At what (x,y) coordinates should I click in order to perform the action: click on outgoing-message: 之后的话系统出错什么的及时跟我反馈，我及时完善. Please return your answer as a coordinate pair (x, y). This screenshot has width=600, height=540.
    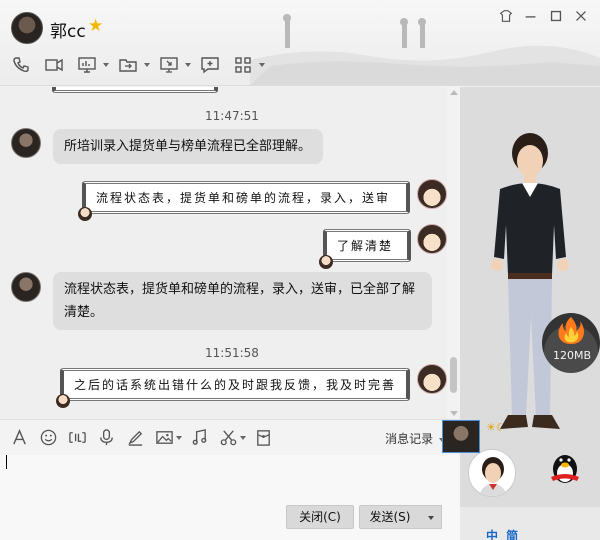
    Looking at the image, I should click on (233, 388).